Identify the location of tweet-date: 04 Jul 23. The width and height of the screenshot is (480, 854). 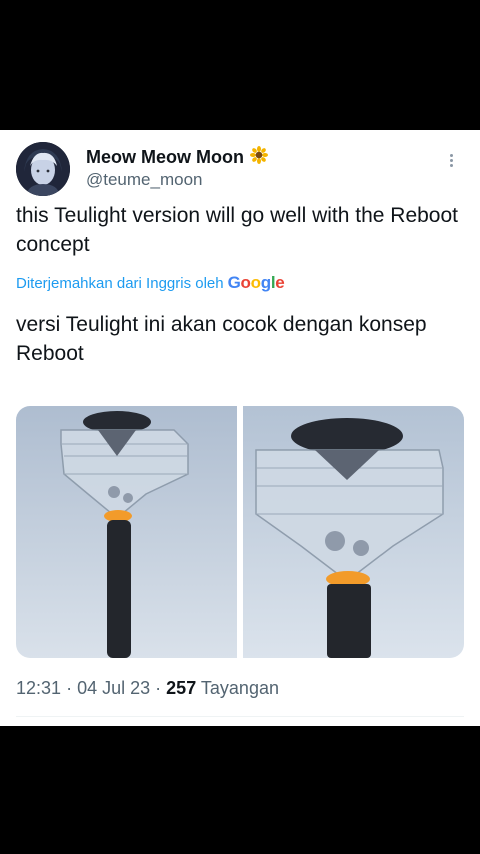
(113, 688).